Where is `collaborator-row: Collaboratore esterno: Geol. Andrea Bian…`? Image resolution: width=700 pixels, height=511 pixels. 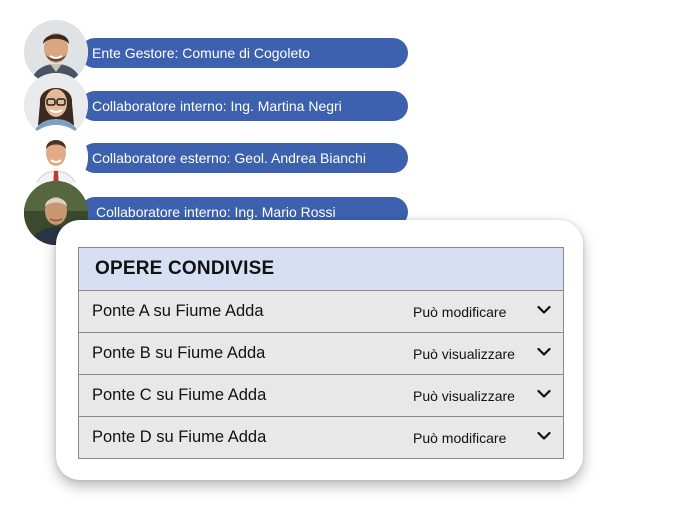 collaborator-row: Collaboratore esterno: Geol. Andrea Bian… is located at coordinates (219, 157).